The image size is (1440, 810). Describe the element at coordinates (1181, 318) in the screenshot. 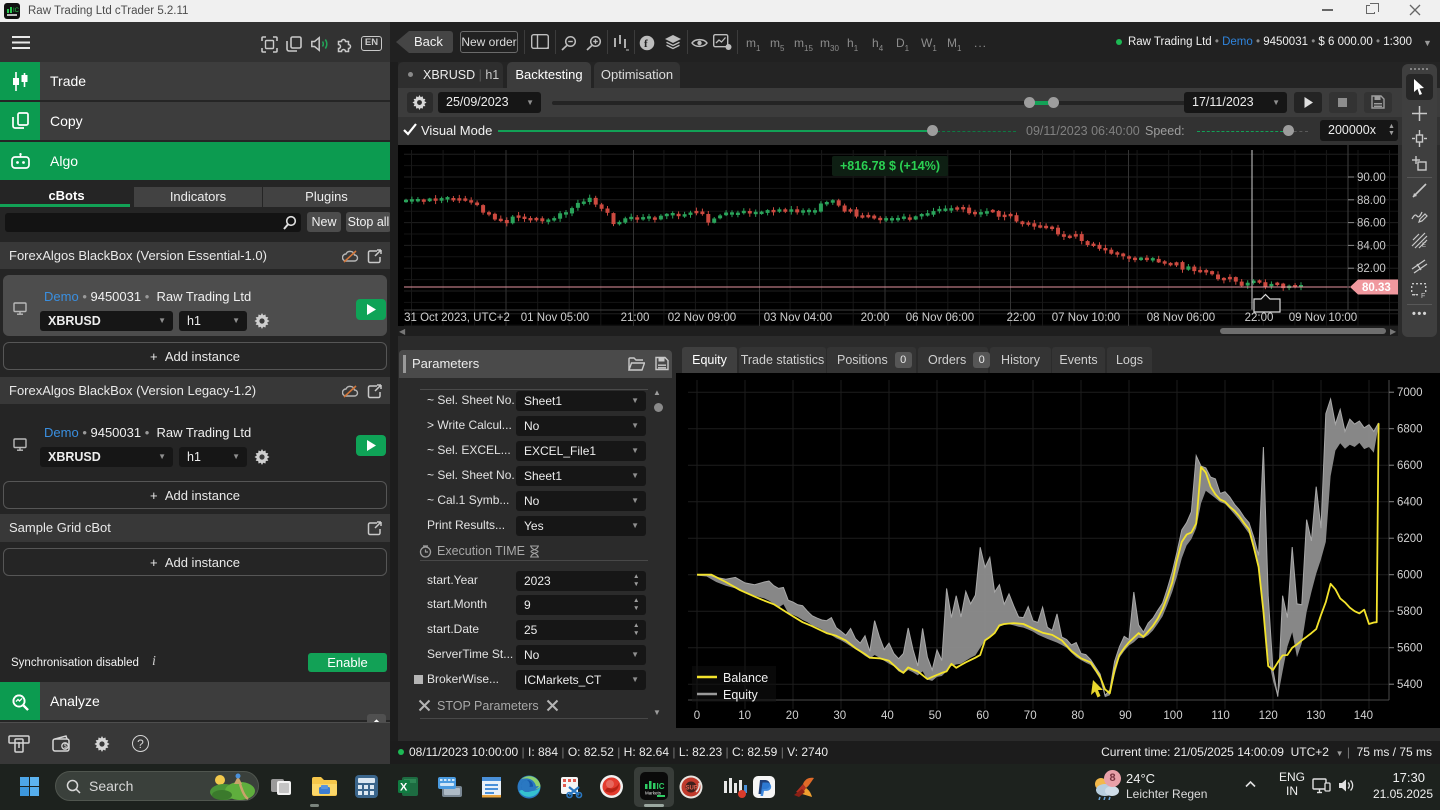

I see `svg-text: 08 Nov 06:00` at that location.